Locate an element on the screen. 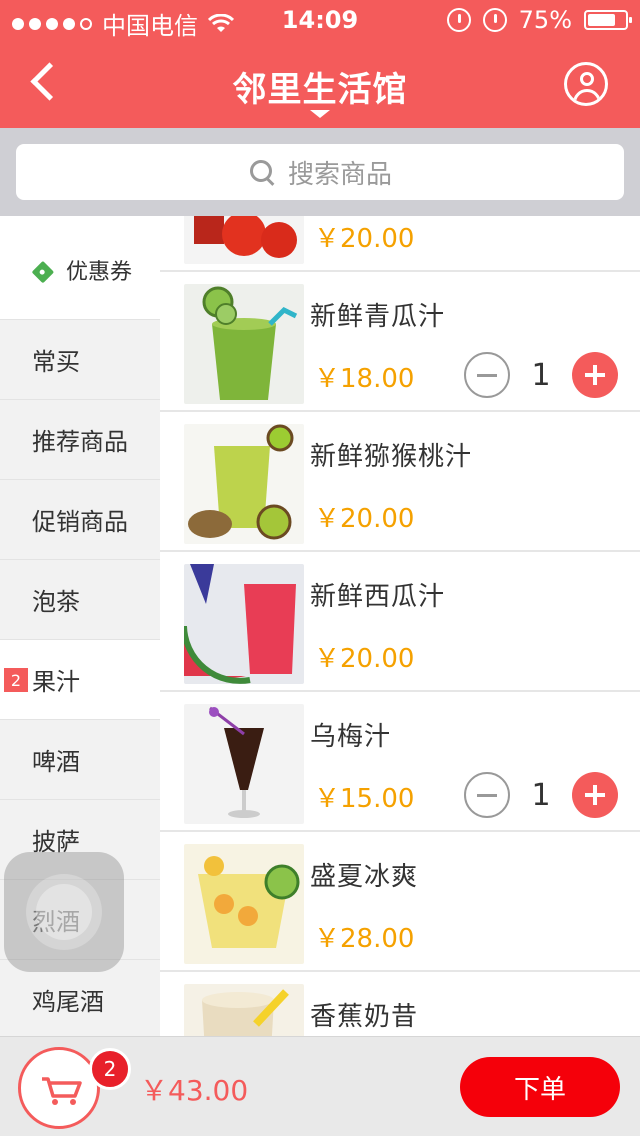  sidebar-item-label: 鸡尾酒 is located at coordinates (68, 1002).